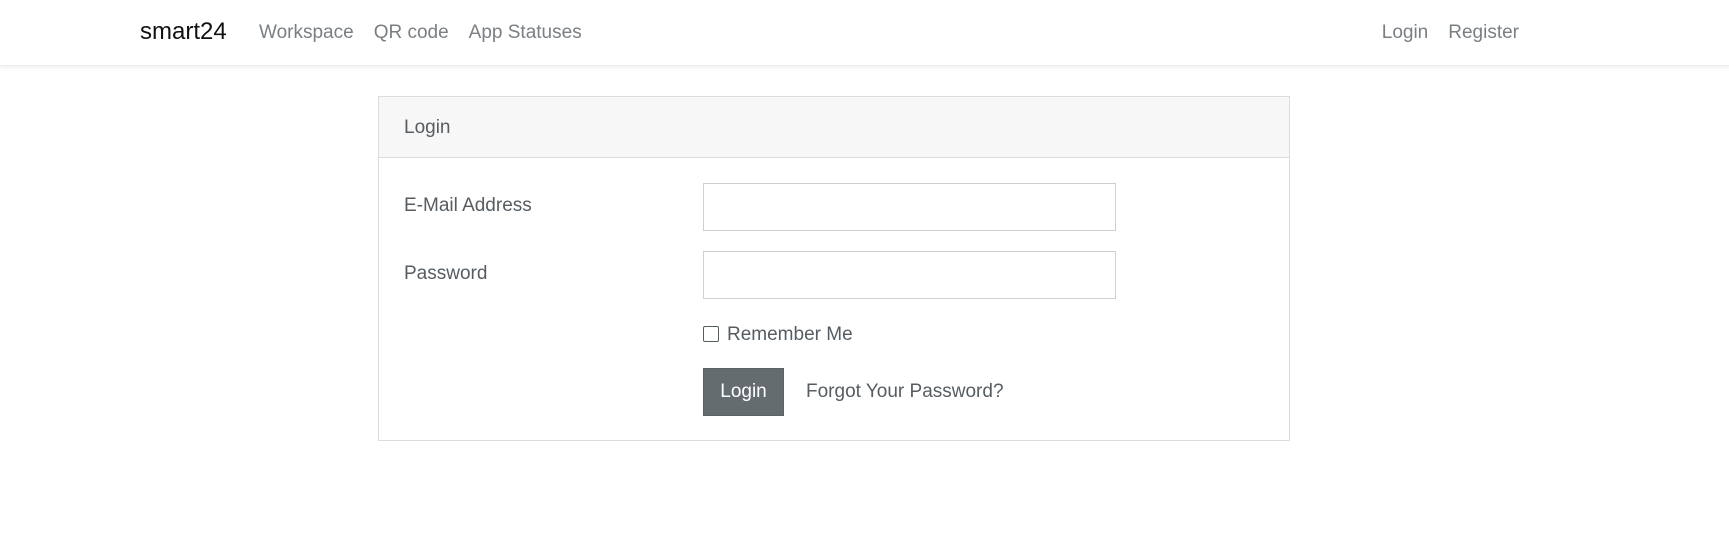 The image size is (1729, 539). I want to click on password-label: Password, so click(446, 273).